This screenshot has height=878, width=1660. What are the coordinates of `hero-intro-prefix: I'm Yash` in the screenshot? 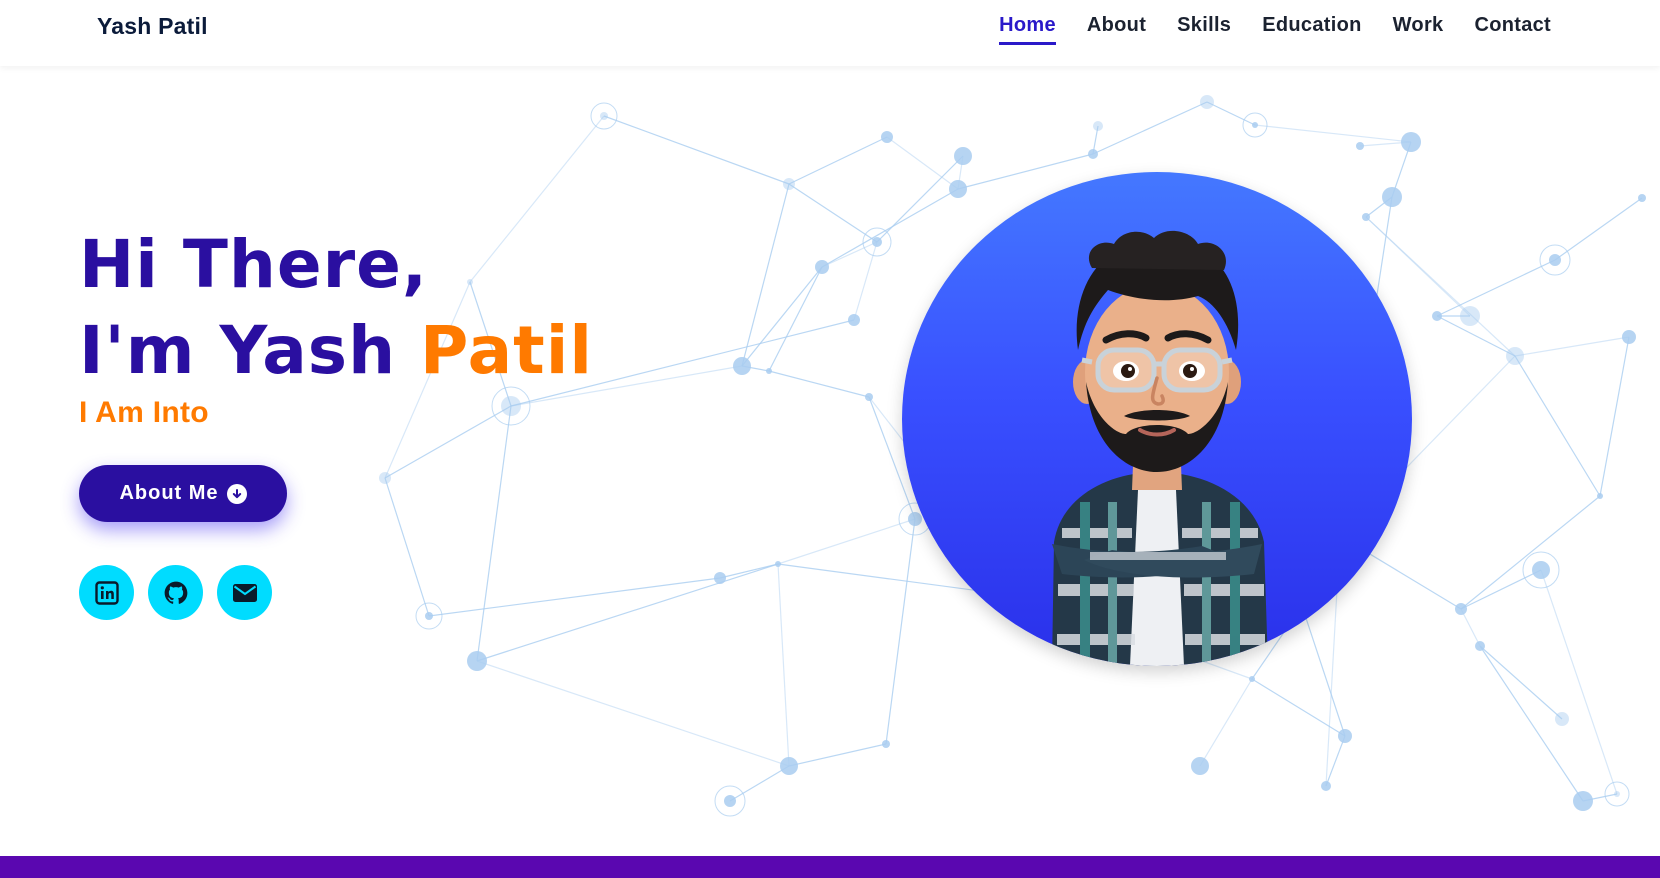 It's located at (250, 350).